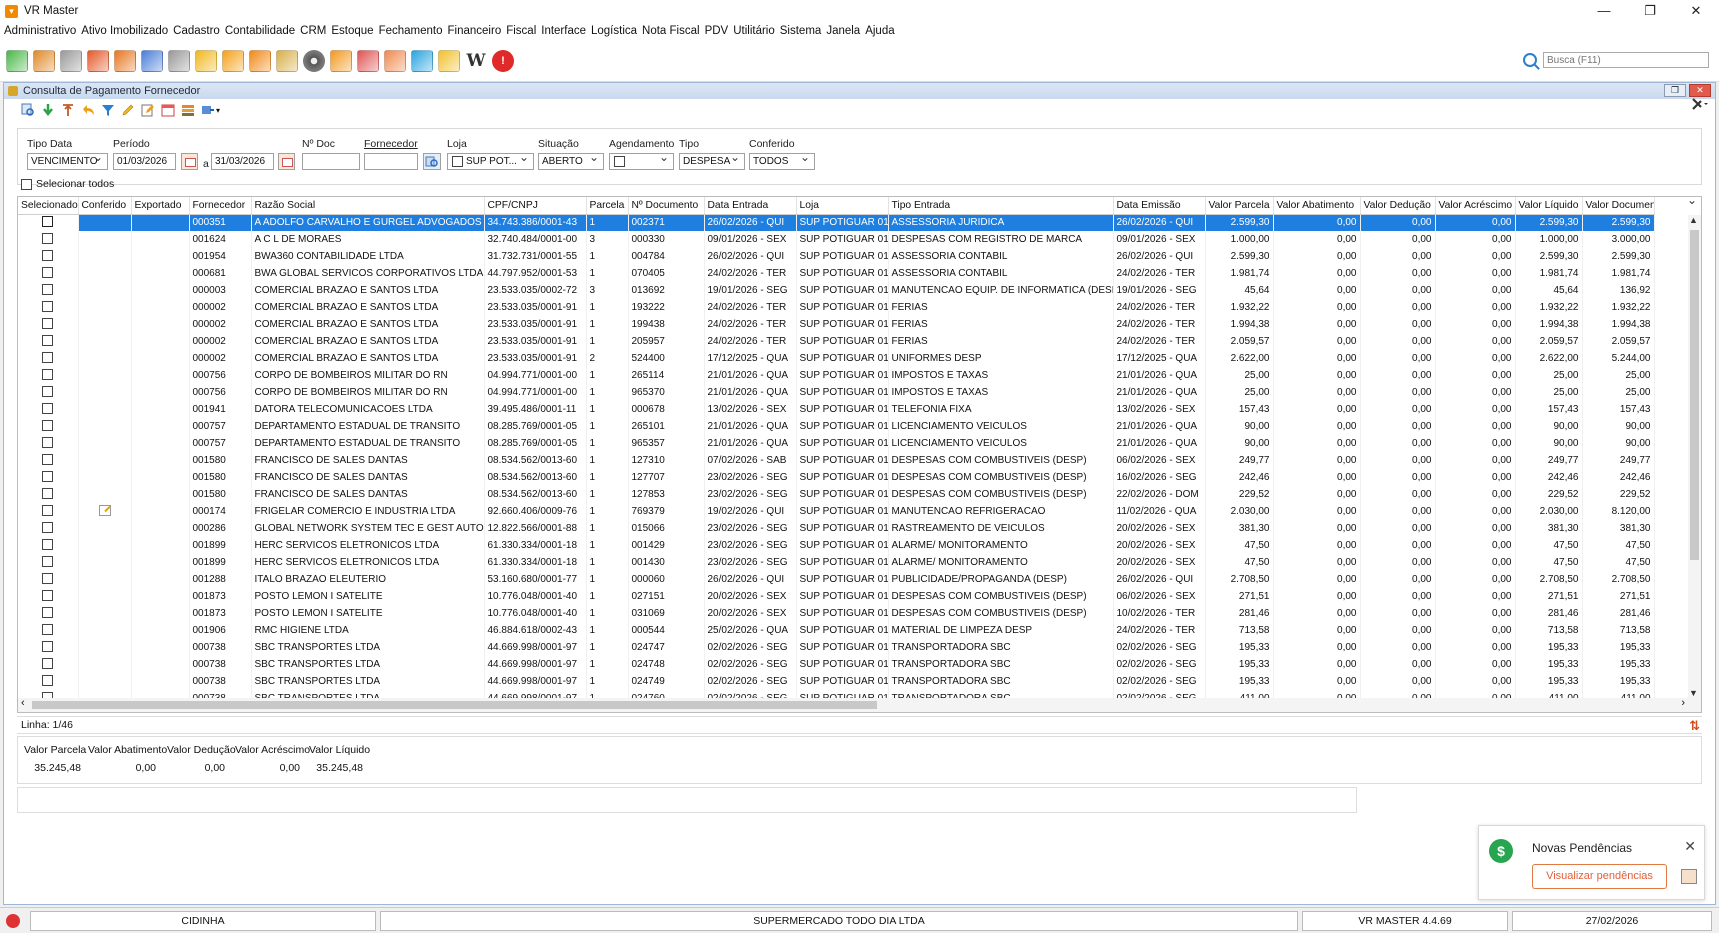  What do you see at coordinates (160, 206) in the screenshot?
I see `column-header-2: Exportado` at bounding box center [160, 206].